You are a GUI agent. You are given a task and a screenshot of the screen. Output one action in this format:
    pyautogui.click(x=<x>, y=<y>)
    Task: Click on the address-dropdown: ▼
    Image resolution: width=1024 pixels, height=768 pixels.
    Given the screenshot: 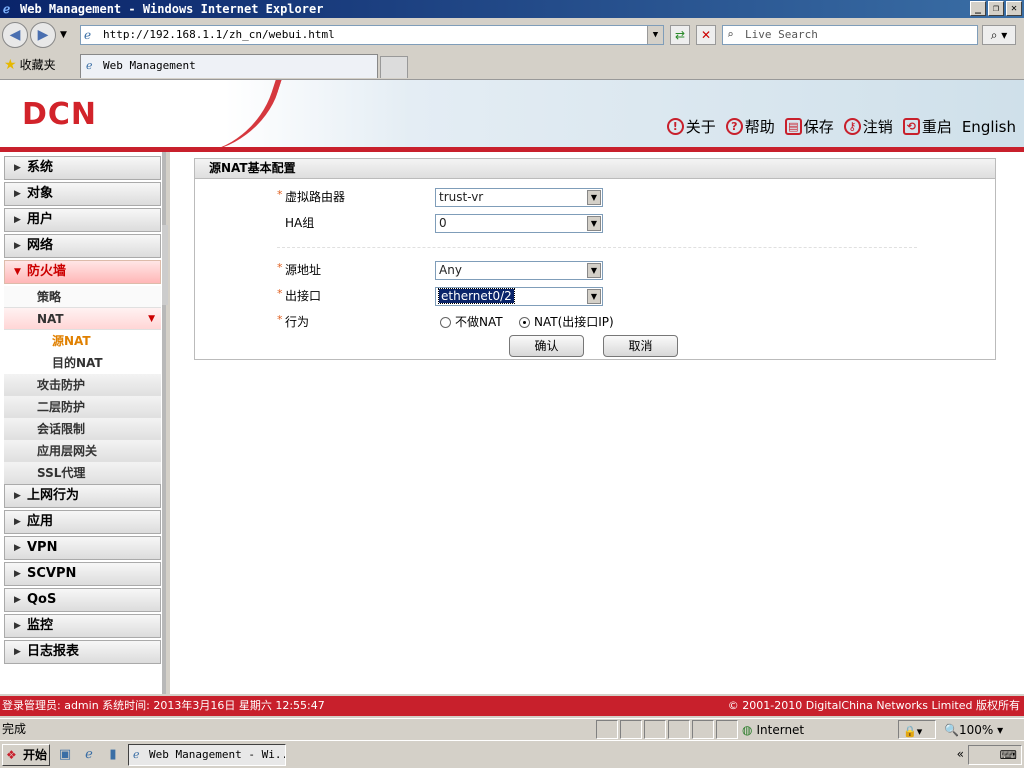 What is the action you would take?
    pyautogui.click(x=655, y=35)
    